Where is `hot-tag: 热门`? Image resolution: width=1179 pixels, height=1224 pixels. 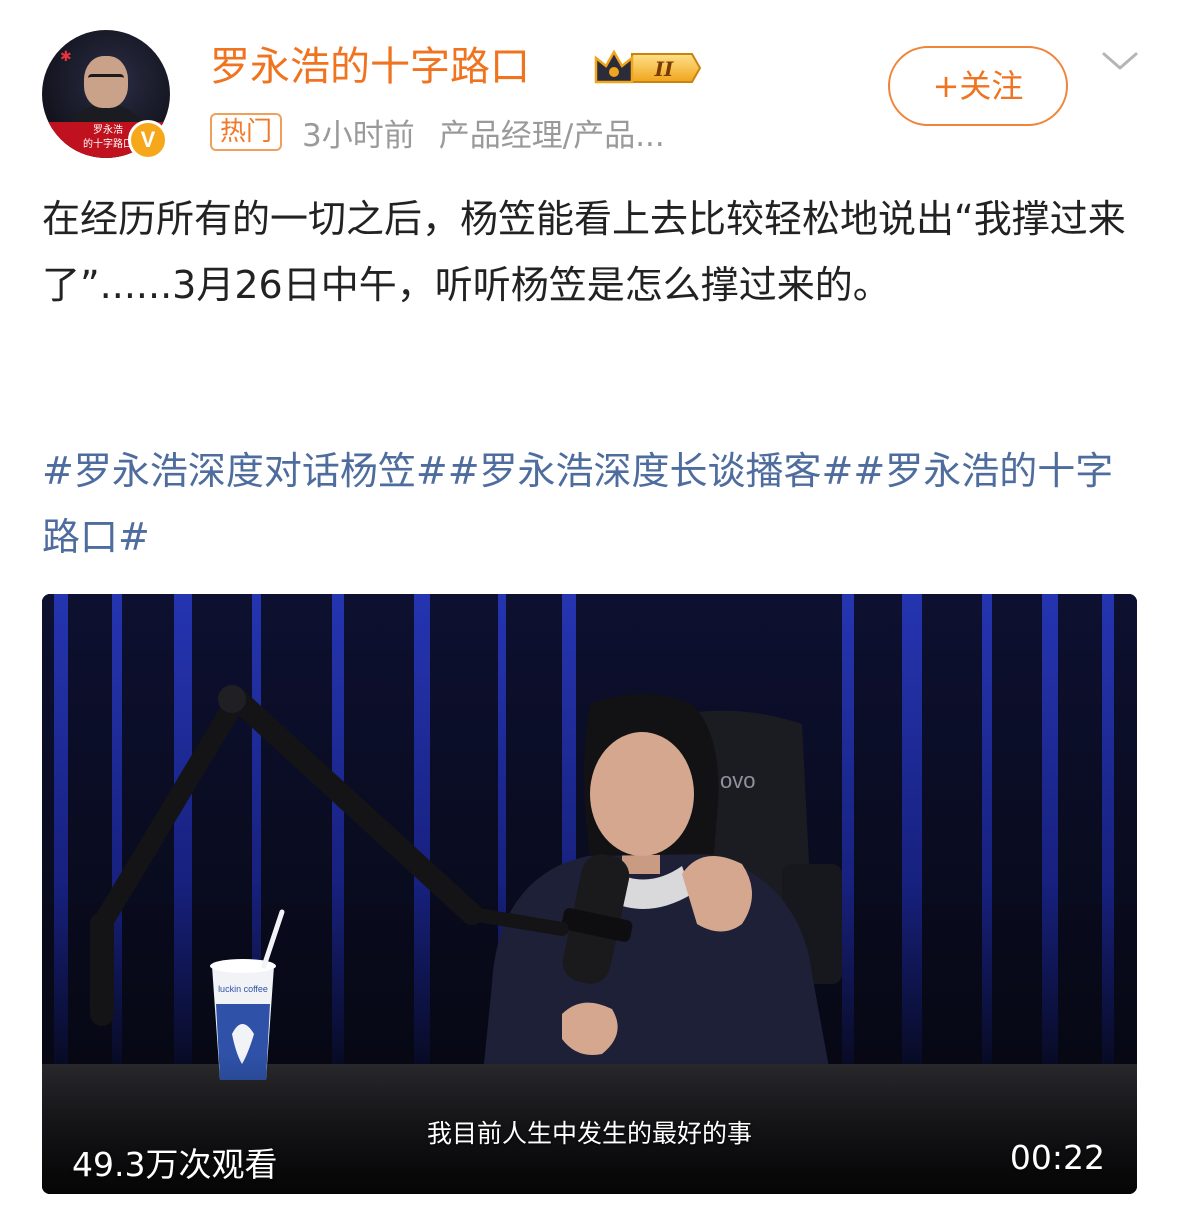
hot-tag: 热门 is located at coordinates (246, 132).